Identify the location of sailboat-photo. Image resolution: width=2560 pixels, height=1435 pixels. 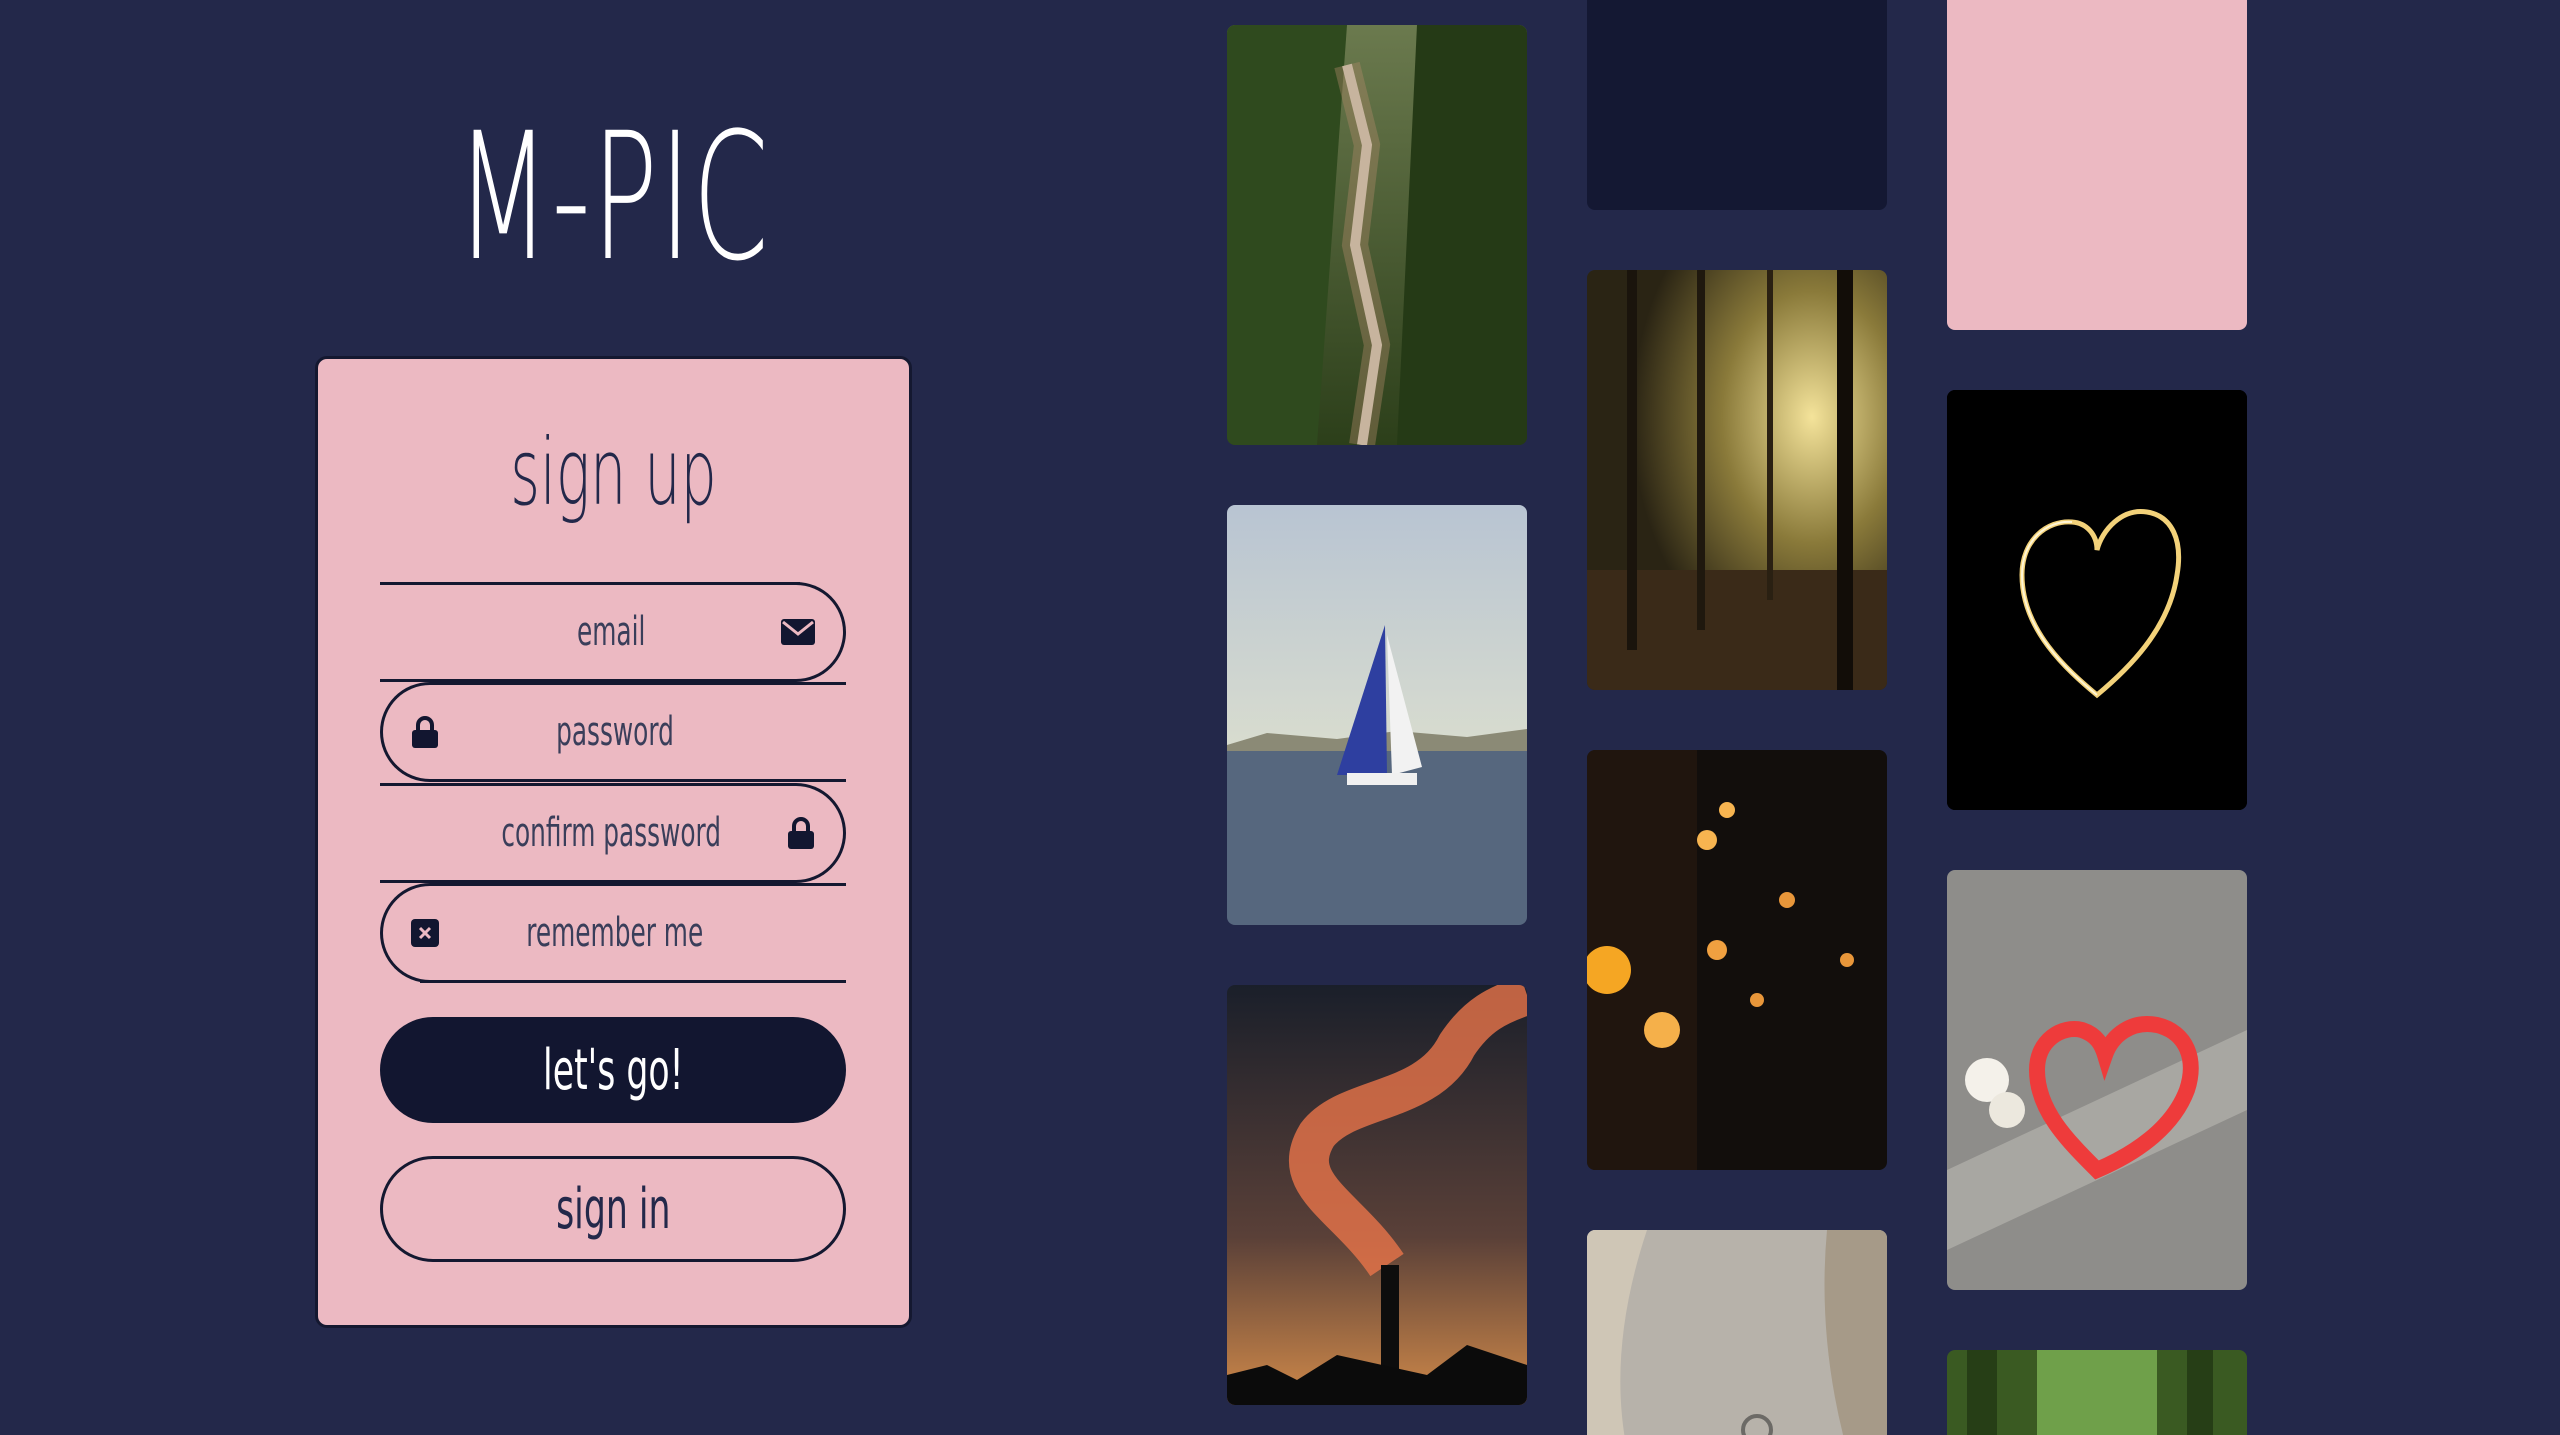
(1377, 715).